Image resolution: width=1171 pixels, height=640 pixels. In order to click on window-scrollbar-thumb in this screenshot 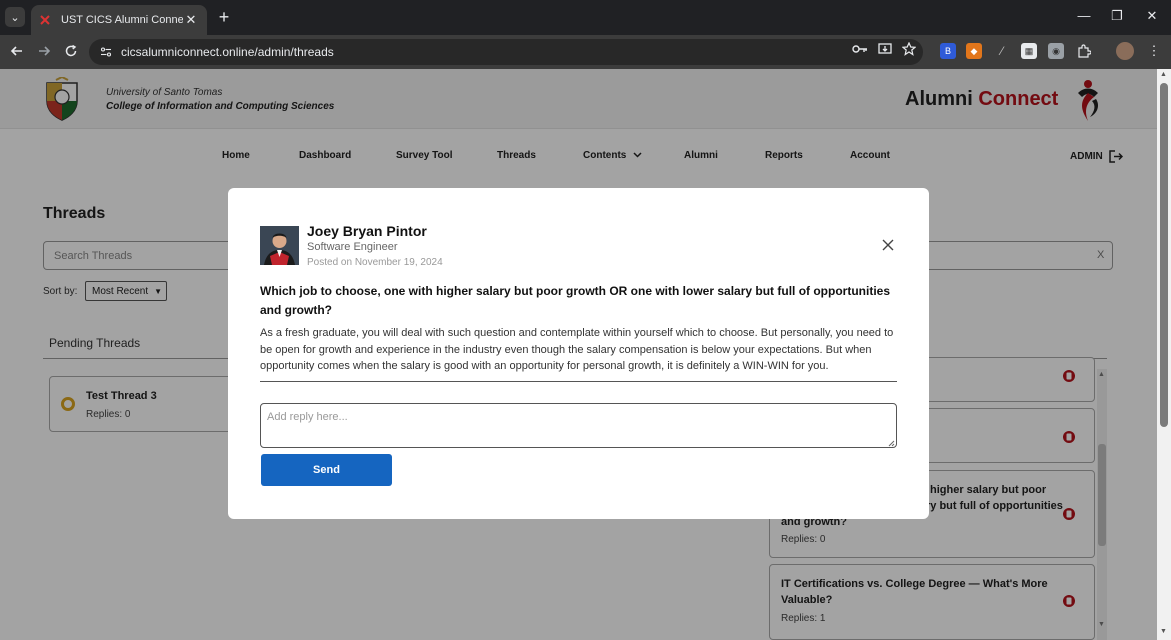, I will do `click(1164, 255)`.